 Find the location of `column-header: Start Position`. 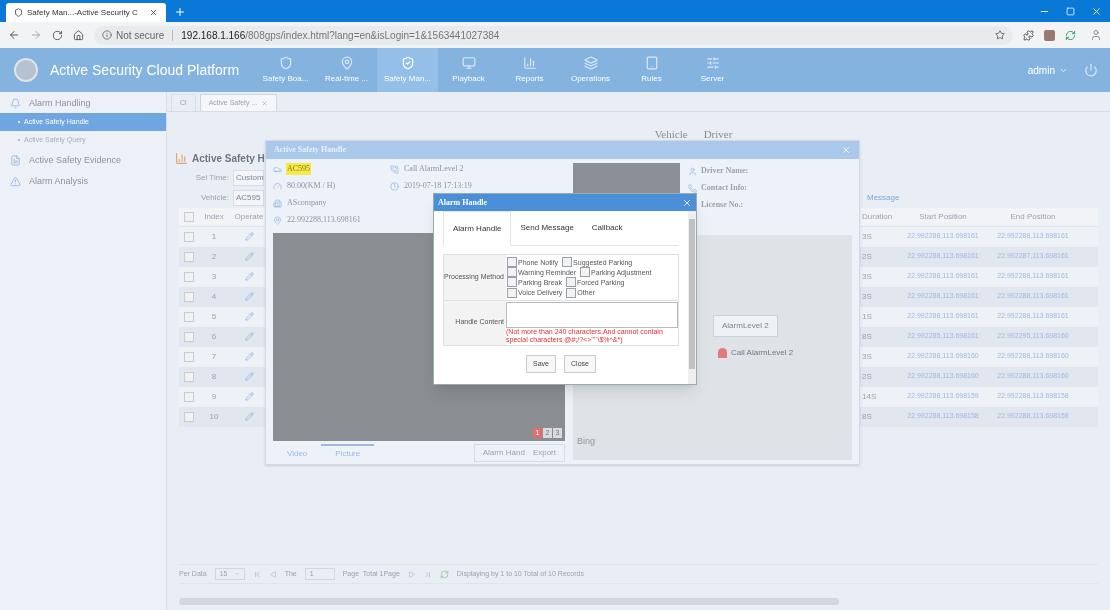

column-header: Start Position is located at coordinates (943, 216).